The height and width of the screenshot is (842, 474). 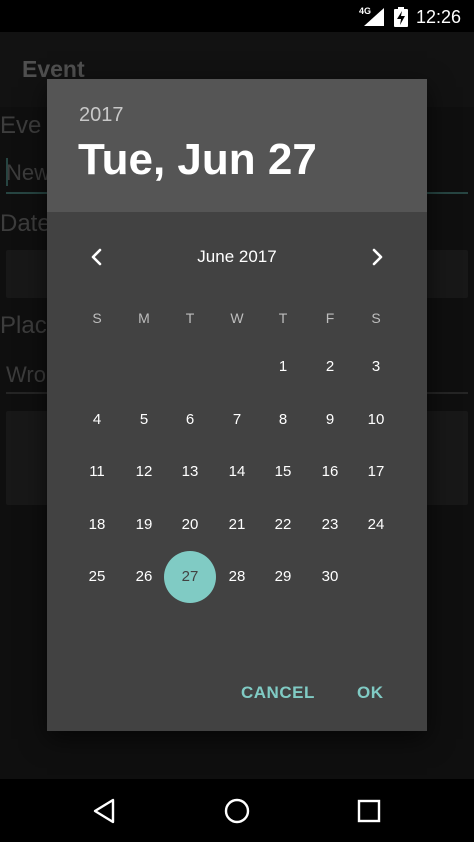 What do you see at coordinates (237, 16) in the screenshot?
I see `status-bar: 4G 12:26` at bounding box center [237, 16].